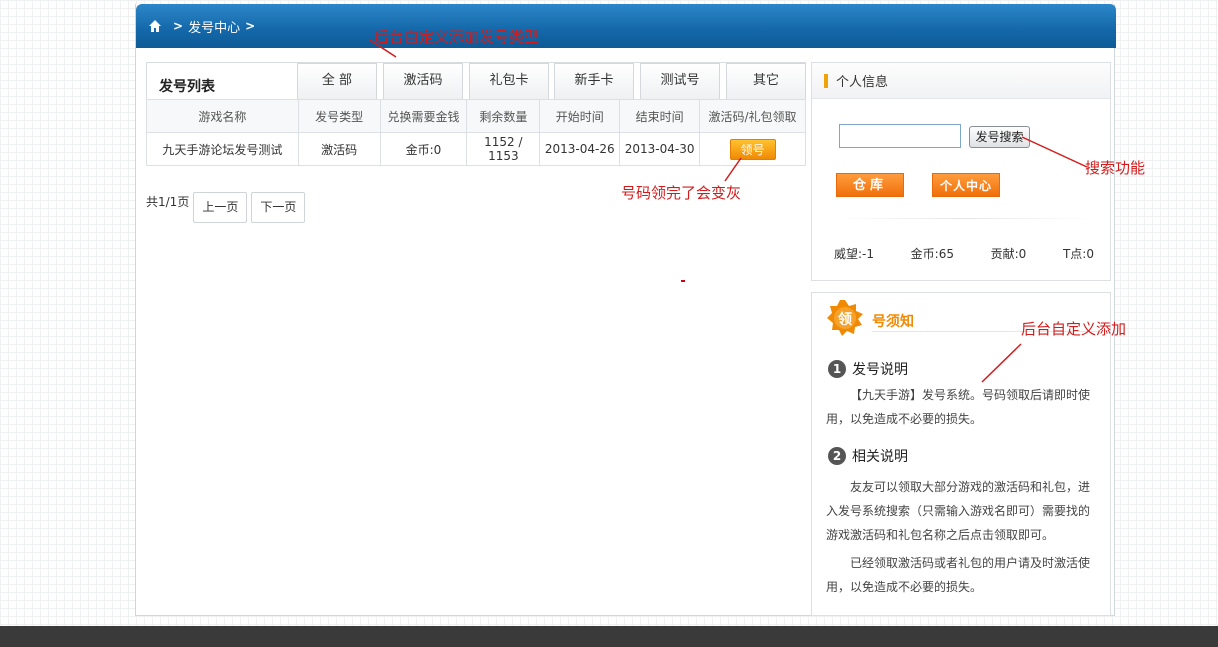 The height and width of the screenshot is (647, 1218). I want to click on tab-gift-card: 礼包卡, so click(509, 81).